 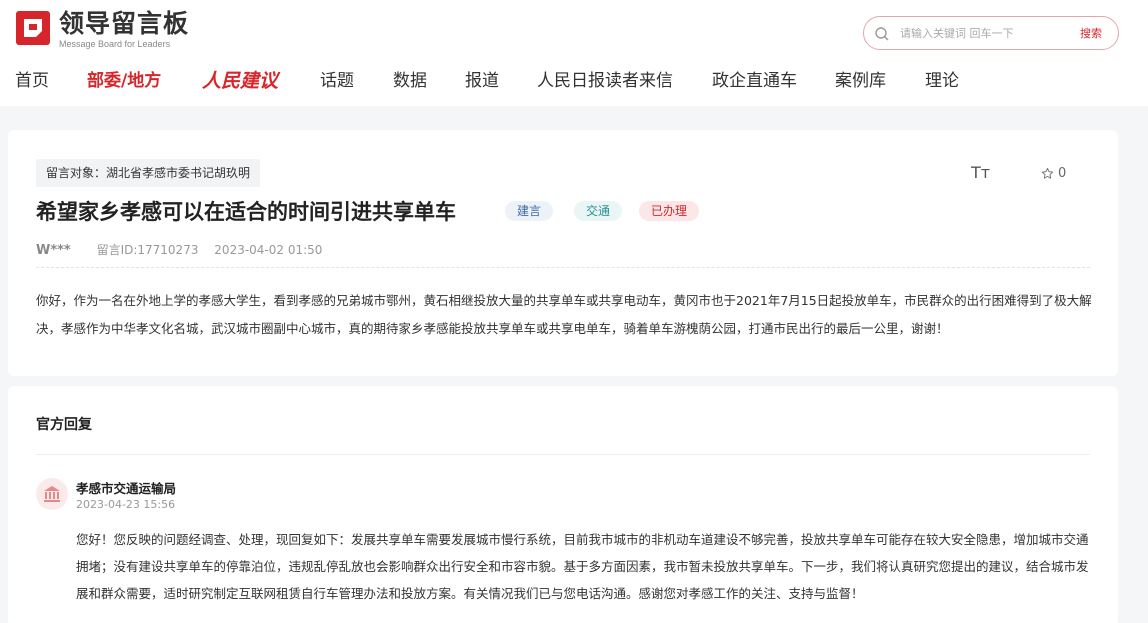 I want to click on logo-text-cn: 领导留言板, so click(x=124, y=23).